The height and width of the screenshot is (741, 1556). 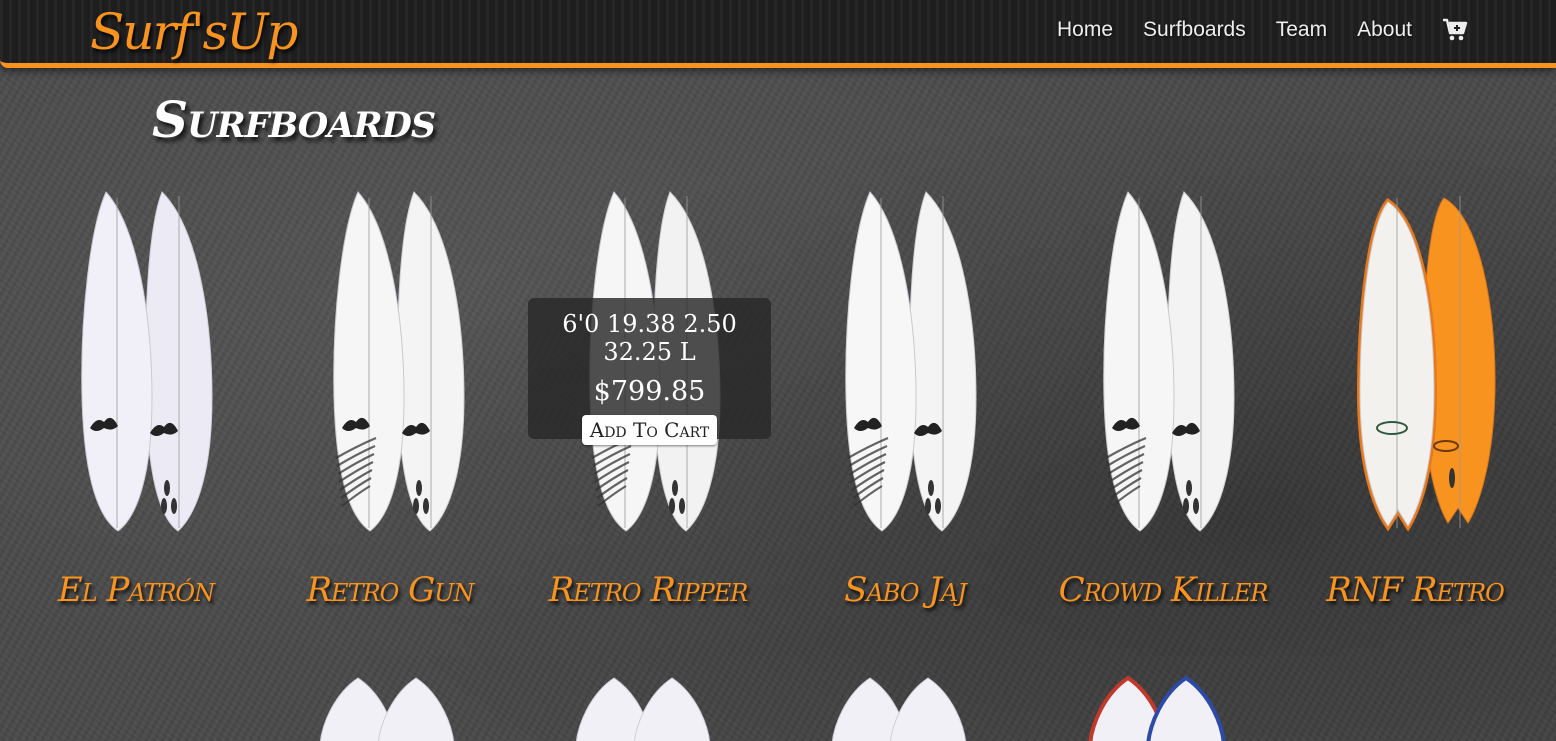 I want to click on page-title: Surfboards, so click(x=294, y=119).